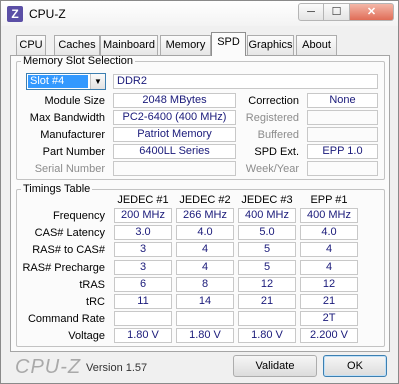  I want to click on timings-cell: 6, so click(143, 284).